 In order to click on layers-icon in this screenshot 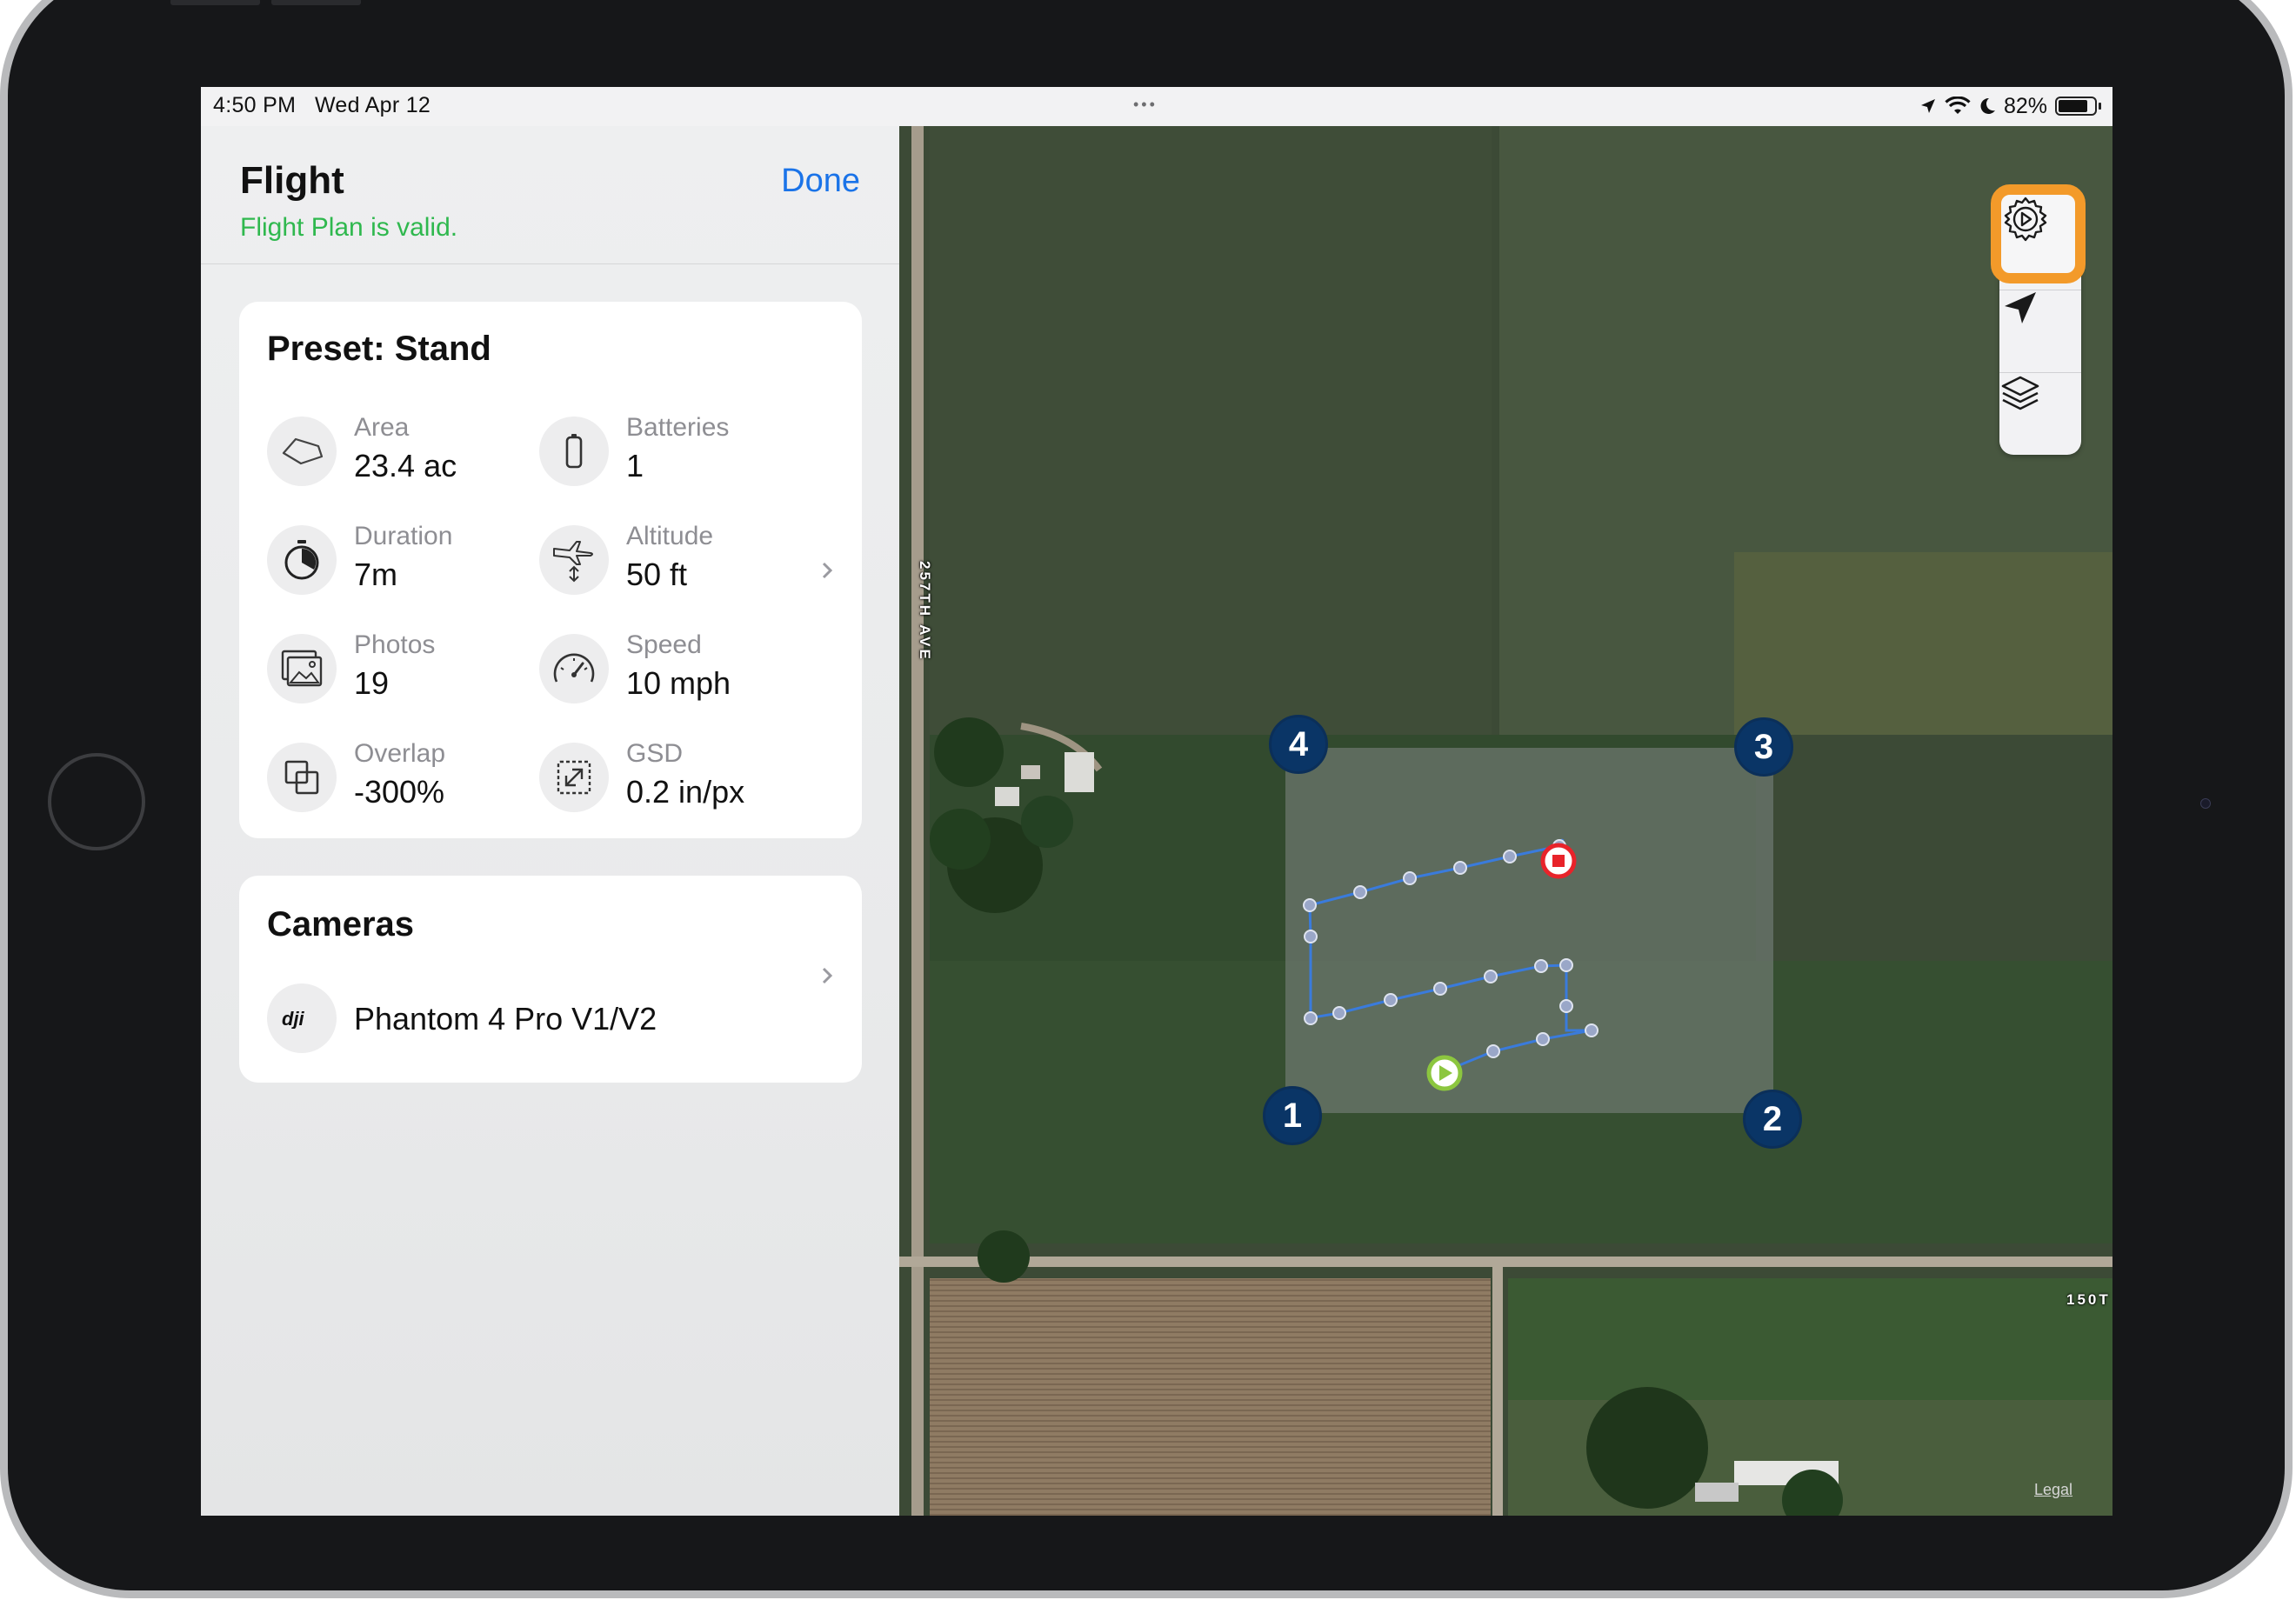, I will do `click(2020, 393)`.